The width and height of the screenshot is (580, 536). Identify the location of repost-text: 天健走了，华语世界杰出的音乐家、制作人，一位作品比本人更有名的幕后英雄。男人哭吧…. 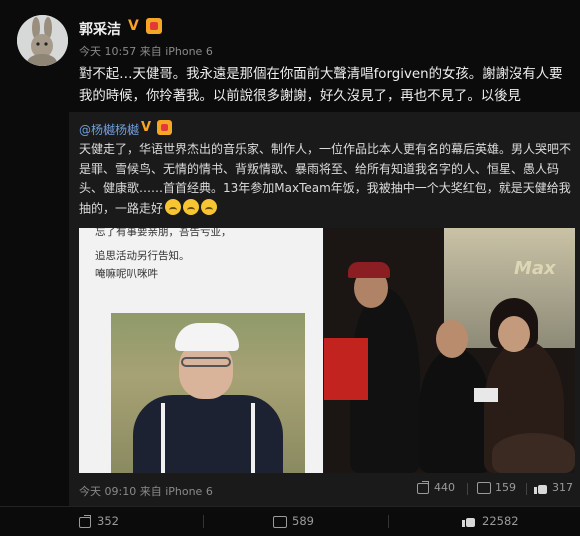
(326, 179).